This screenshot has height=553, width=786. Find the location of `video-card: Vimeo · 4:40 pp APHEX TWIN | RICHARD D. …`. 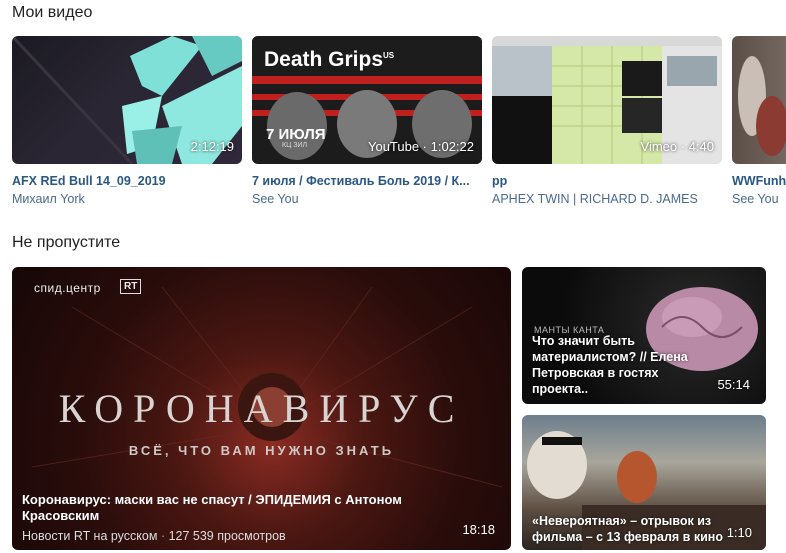

video-card: Vimeo · 4:40 pp APHEX TWIN | RICHARD D. … is located at coordinates (607, 126).